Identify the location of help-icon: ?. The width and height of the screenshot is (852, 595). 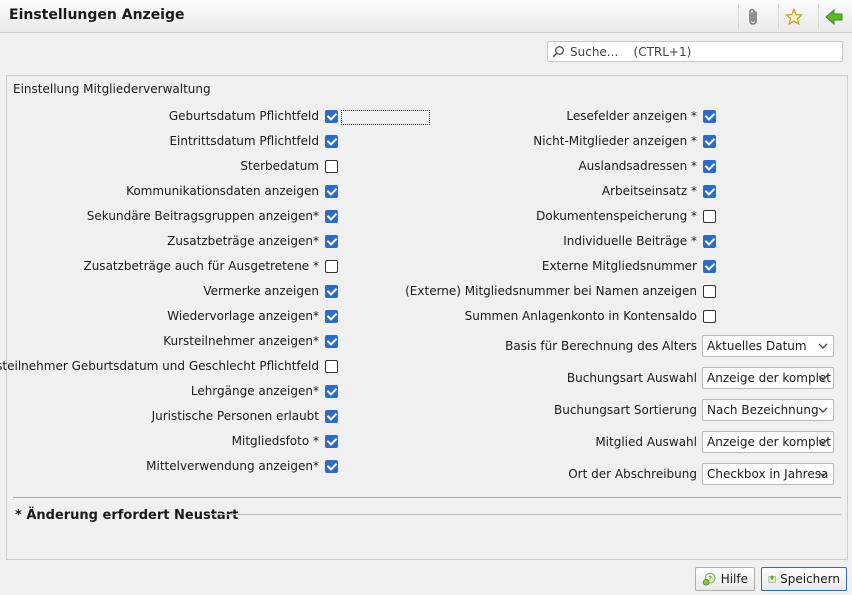
(709, 579).